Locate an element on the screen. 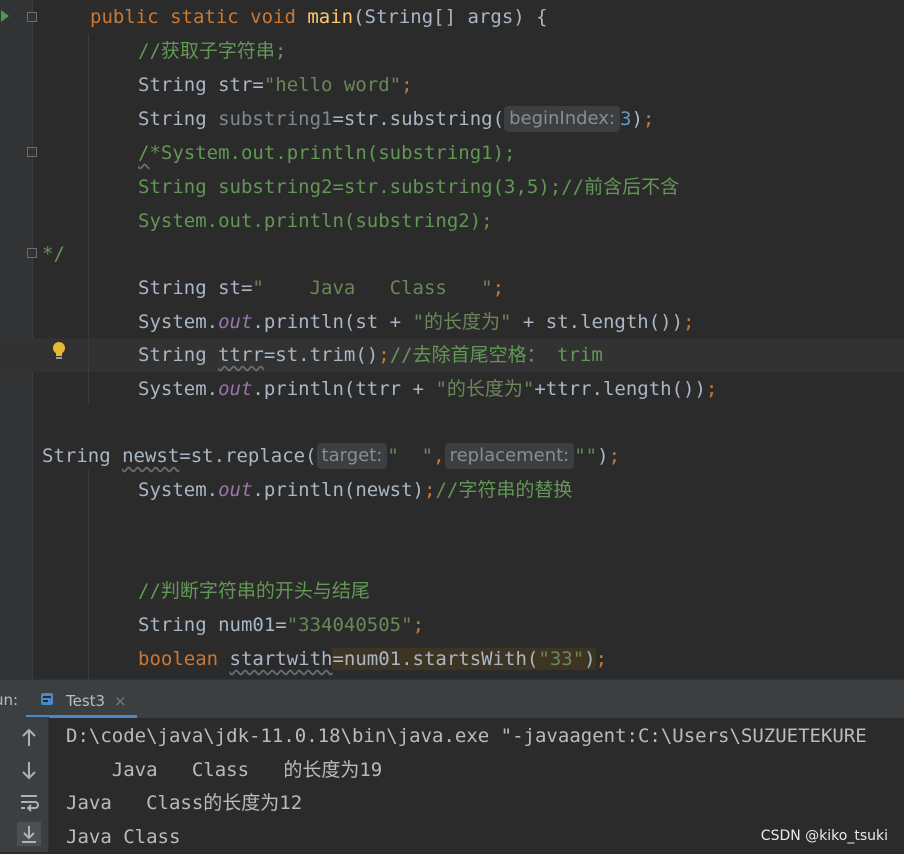 The width and height of the screenshot is (904, 854). code-text: + st.length()) is located at coordinates (597, 322).